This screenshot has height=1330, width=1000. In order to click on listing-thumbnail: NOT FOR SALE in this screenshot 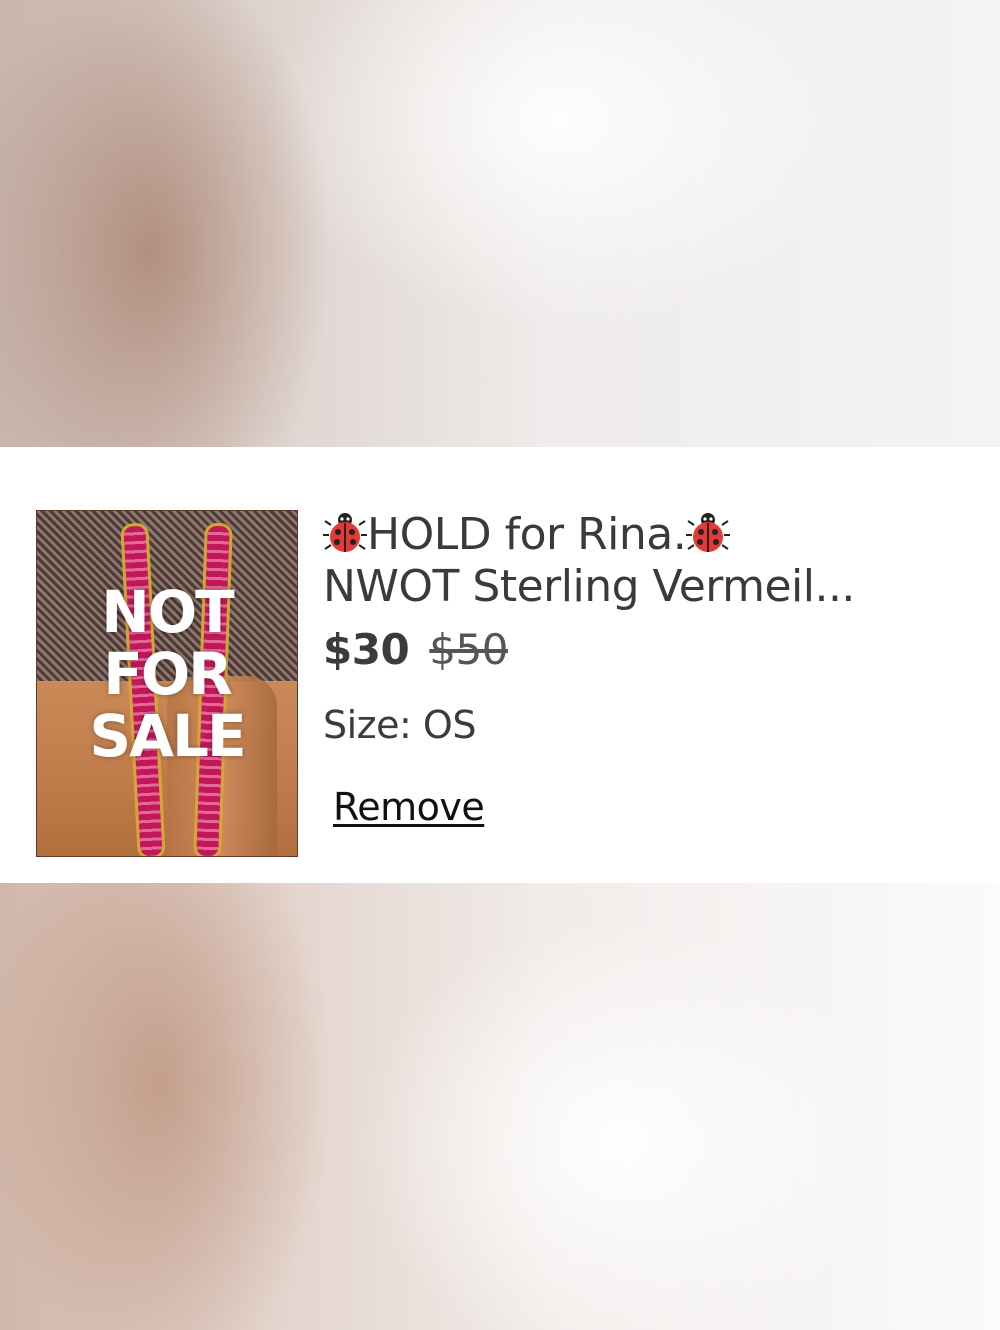, I will do `click(167, 683)`.